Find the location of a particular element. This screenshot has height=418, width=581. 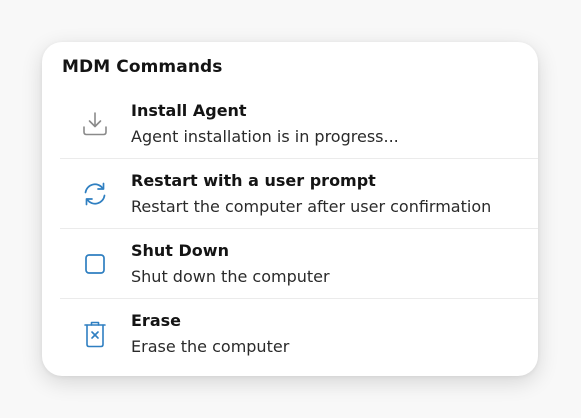

square-stop-icon is located at coordinates (95, 264).